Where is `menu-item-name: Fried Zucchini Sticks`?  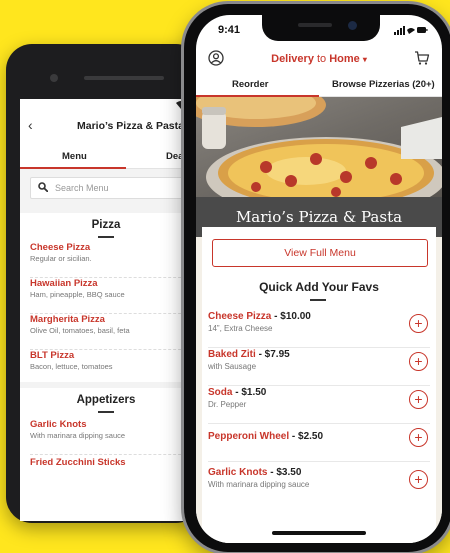
menu-item-name: Fried Zucchini Sticks is located at coordinates (78, 462).